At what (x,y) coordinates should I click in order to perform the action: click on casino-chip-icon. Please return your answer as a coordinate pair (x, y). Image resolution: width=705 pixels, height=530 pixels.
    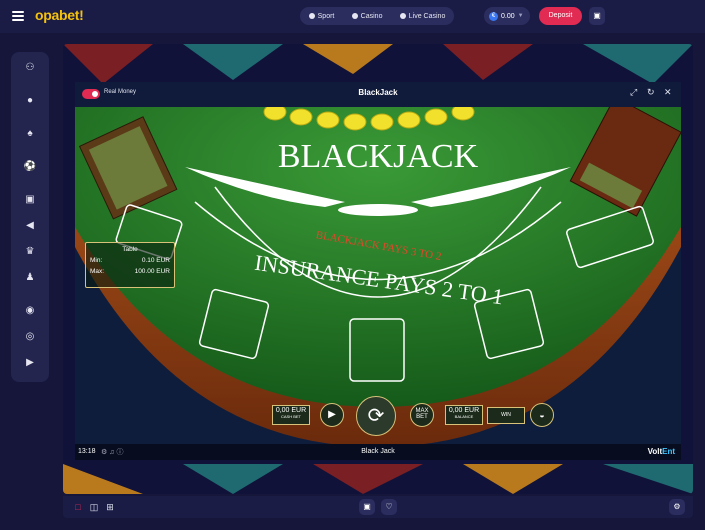
    Looking at the image, I should click on (354, 16).